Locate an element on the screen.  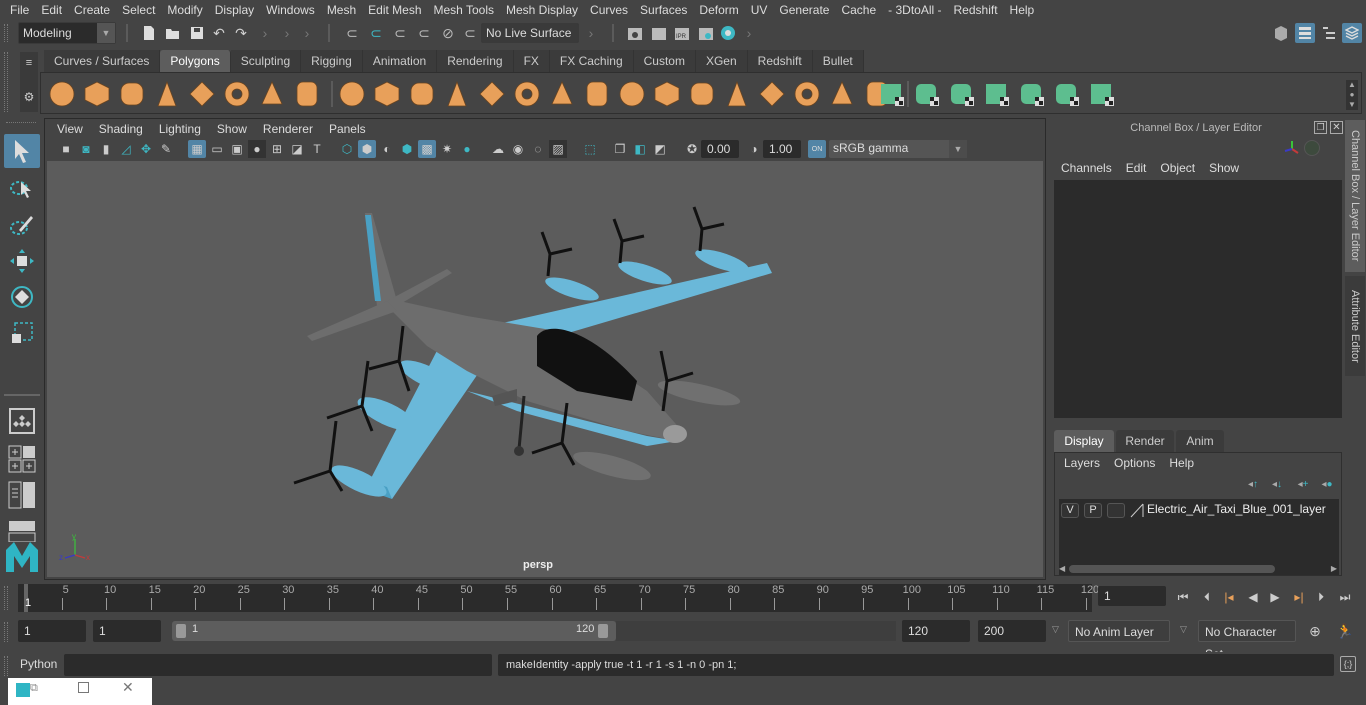
go-to-end-icon: ⏭ is located at coordinates (1345, 597).